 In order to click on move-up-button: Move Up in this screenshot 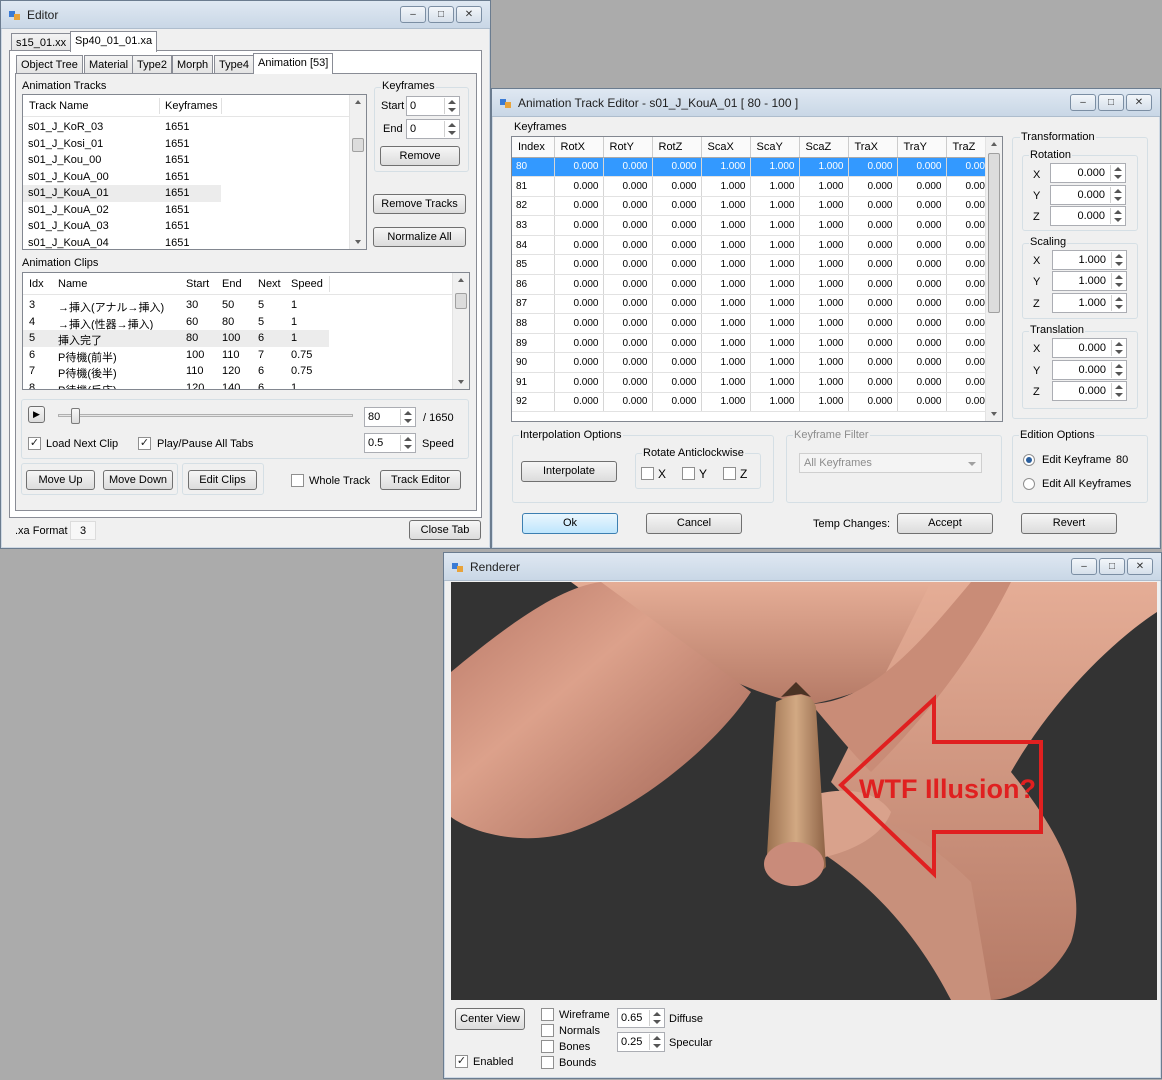, I will do `click(60, 480)`.